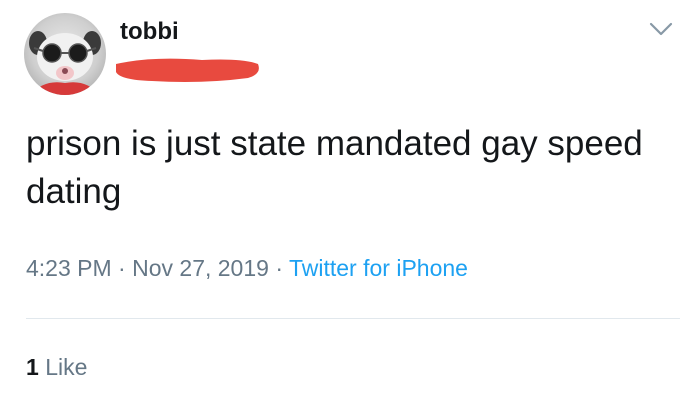  What do you see at coordinates (353, 318) in the screenshot?
I see `divider` at bounding box center [353, 318].